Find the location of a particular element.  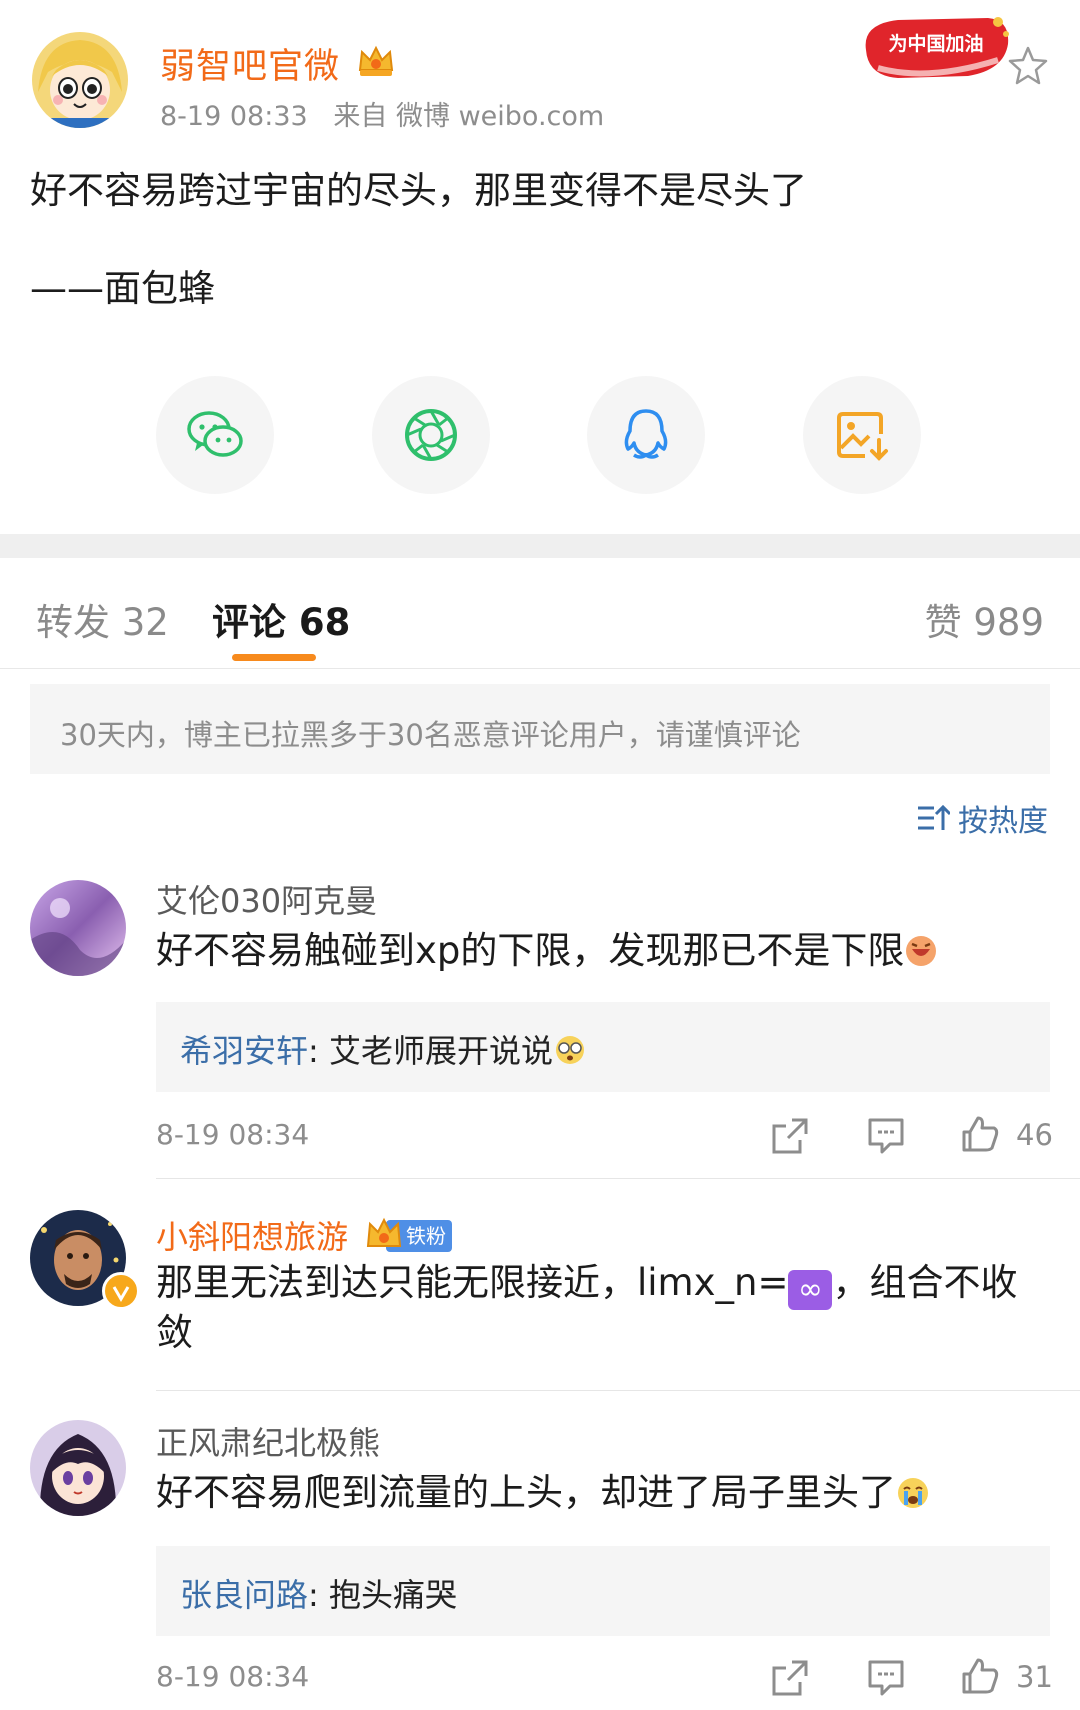

reply-item: 希羽安轩: 艾老师展开说说 is located at coordinates (383, 1049).